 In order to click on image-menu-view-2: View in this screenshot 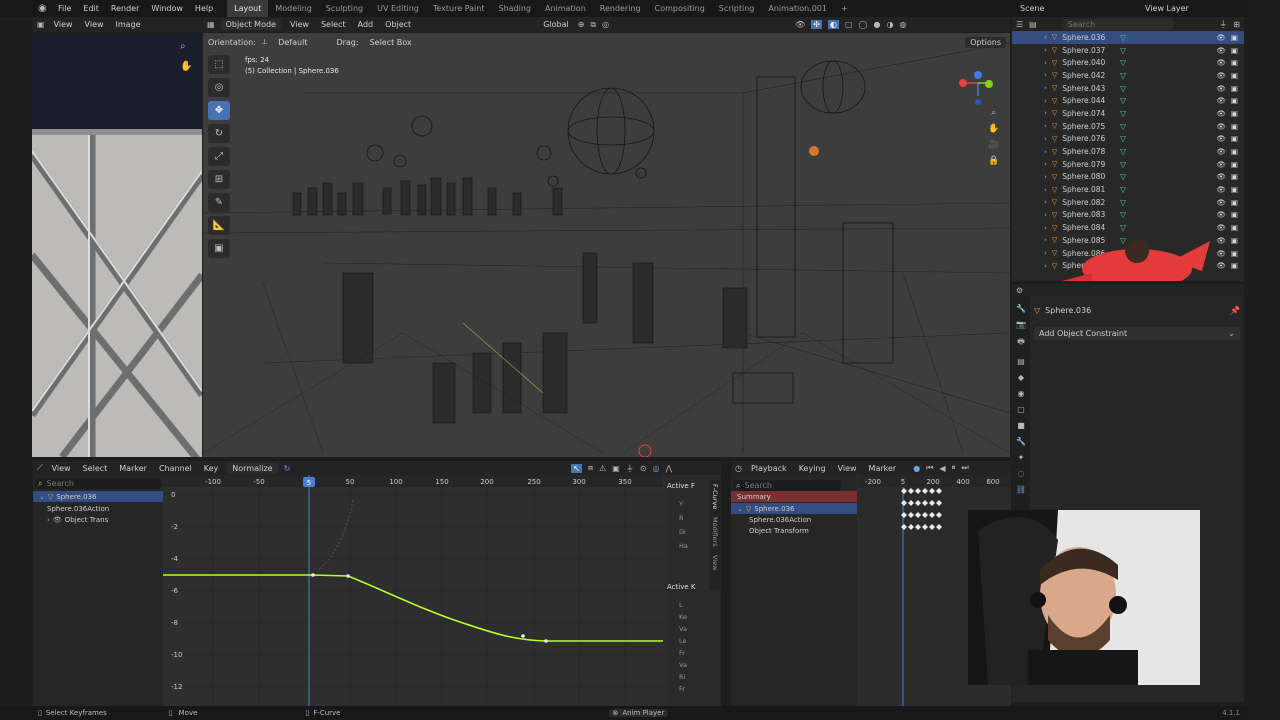, I will do `click(94, 24)`.